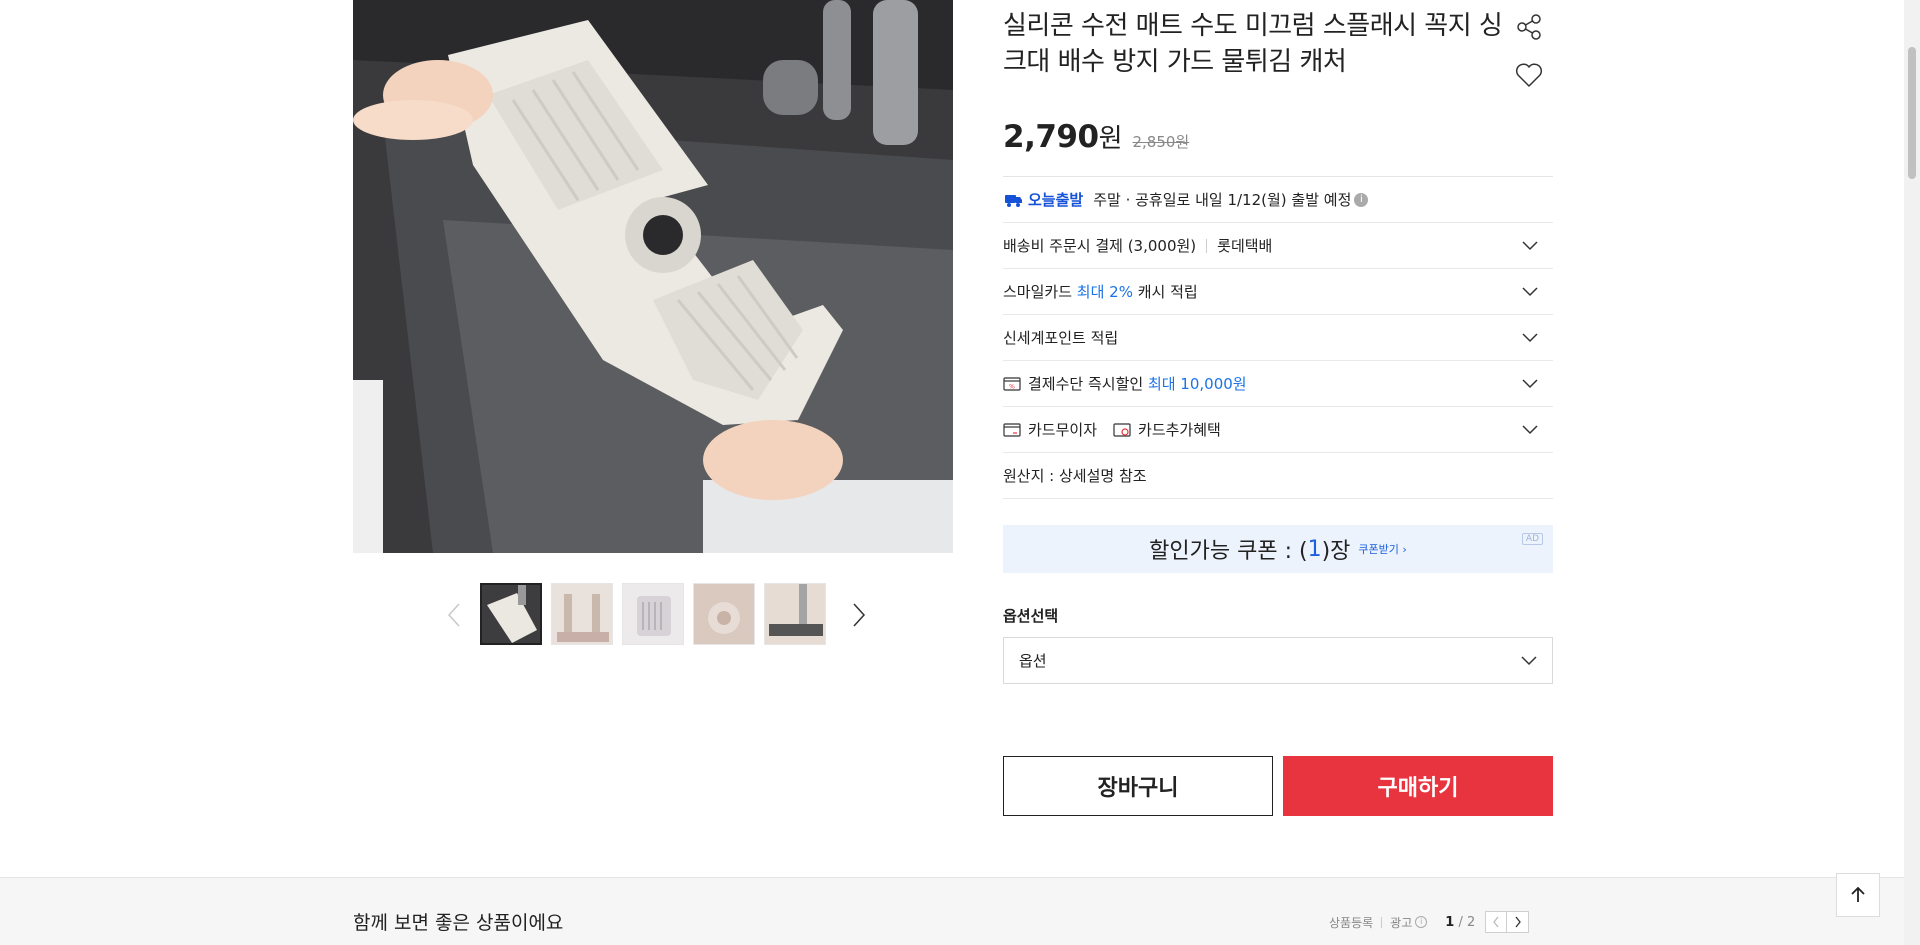 The height and width of the screenshot is (945, 1920). I want to click on page-current: 1, so click(1450, 922).